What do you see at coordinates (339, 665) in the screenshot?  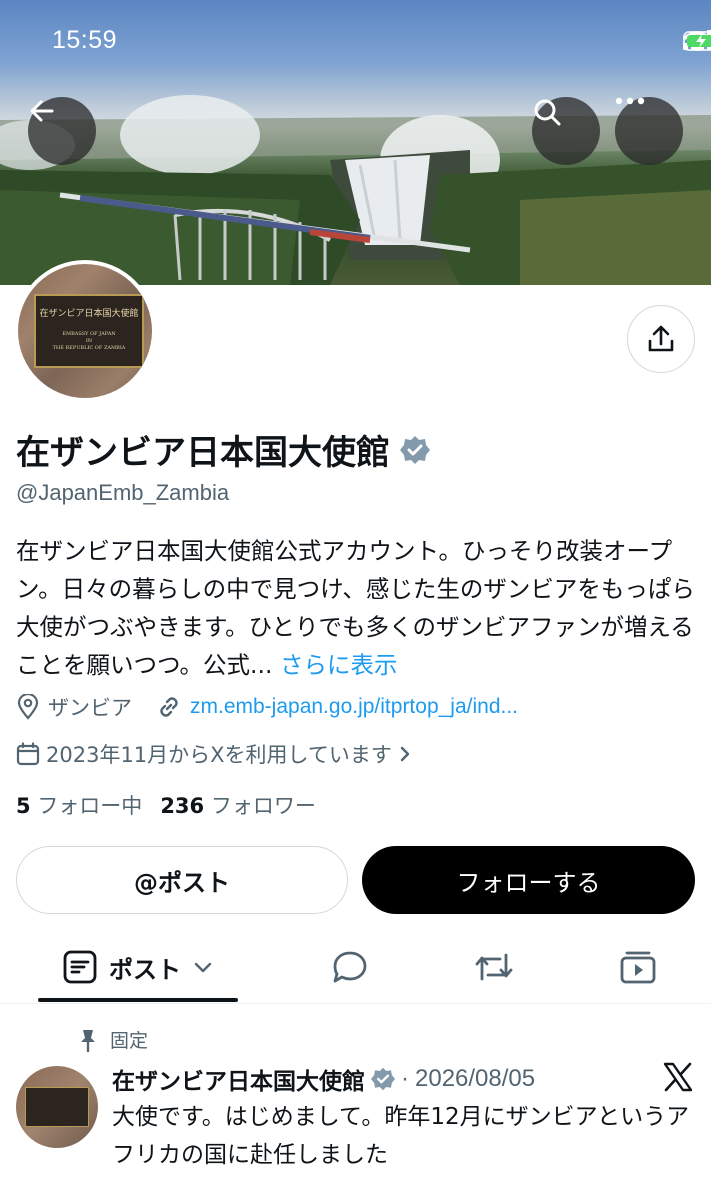 I see `show-more-link: さらに表示` at bounding box center [339, 665].